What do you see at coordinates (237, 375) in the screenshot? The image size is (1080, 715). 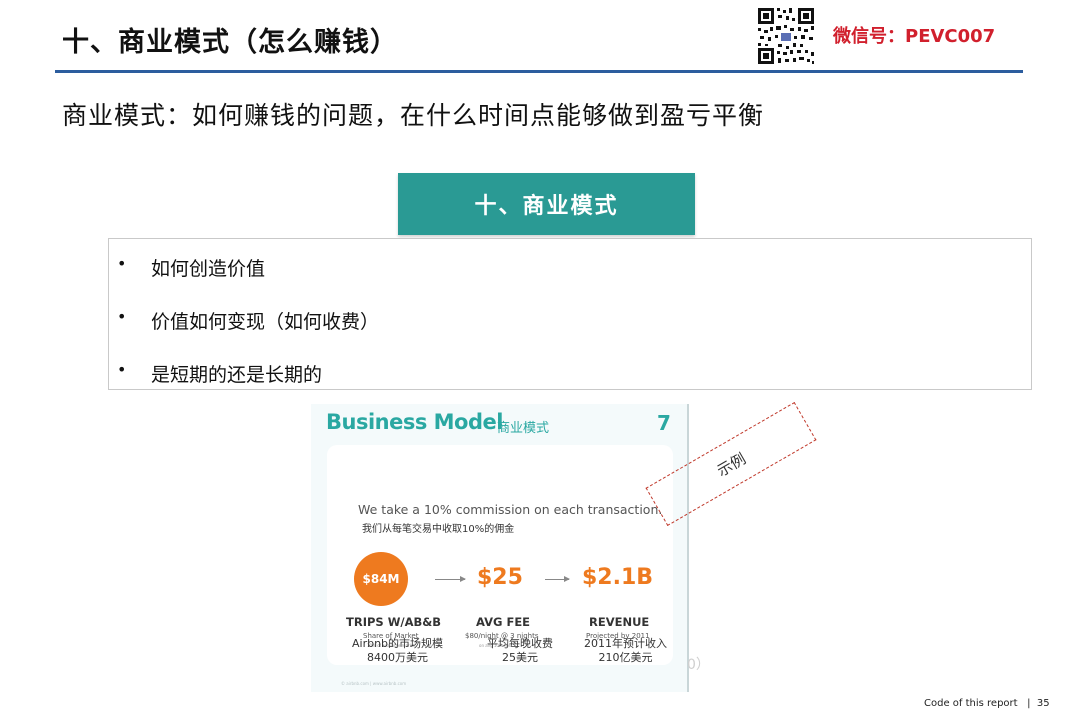 I see `bullet-text: 是短期的还是长期的` at bounding box center [237, 375].